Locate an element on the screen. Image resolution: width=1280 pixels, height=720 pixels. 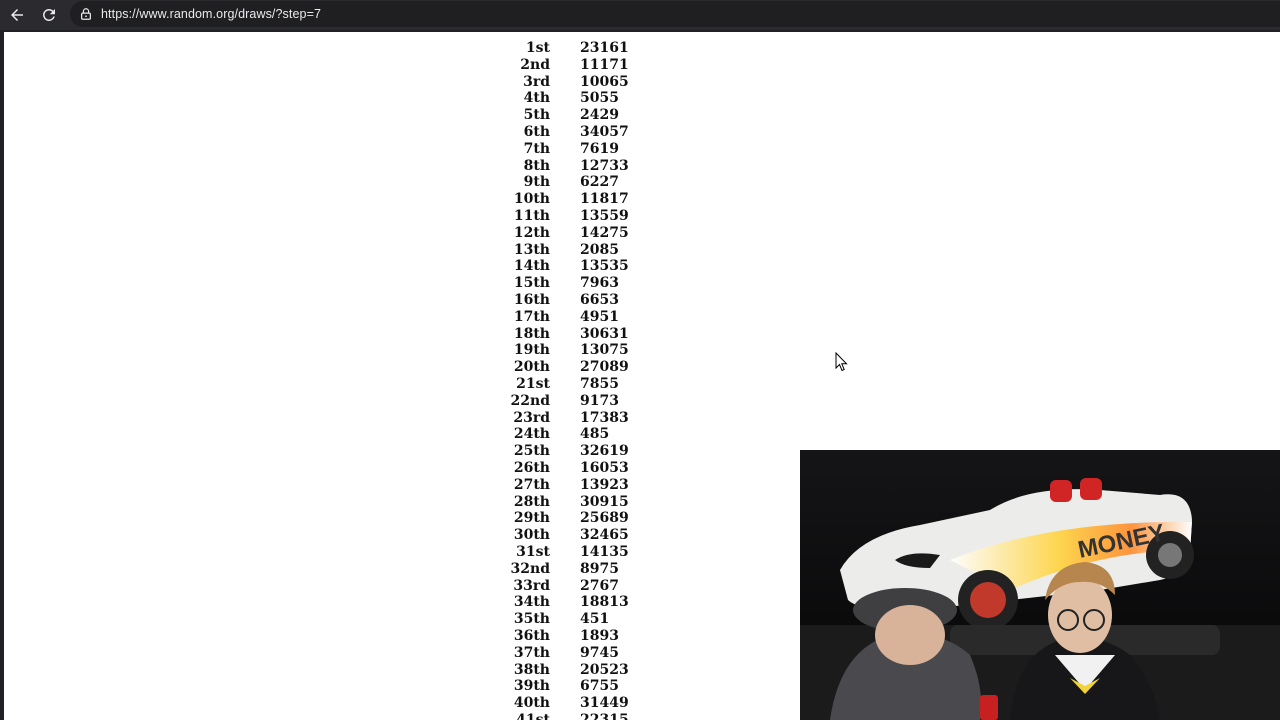
draw-value: 7963 is located at coordinates (599, 283).